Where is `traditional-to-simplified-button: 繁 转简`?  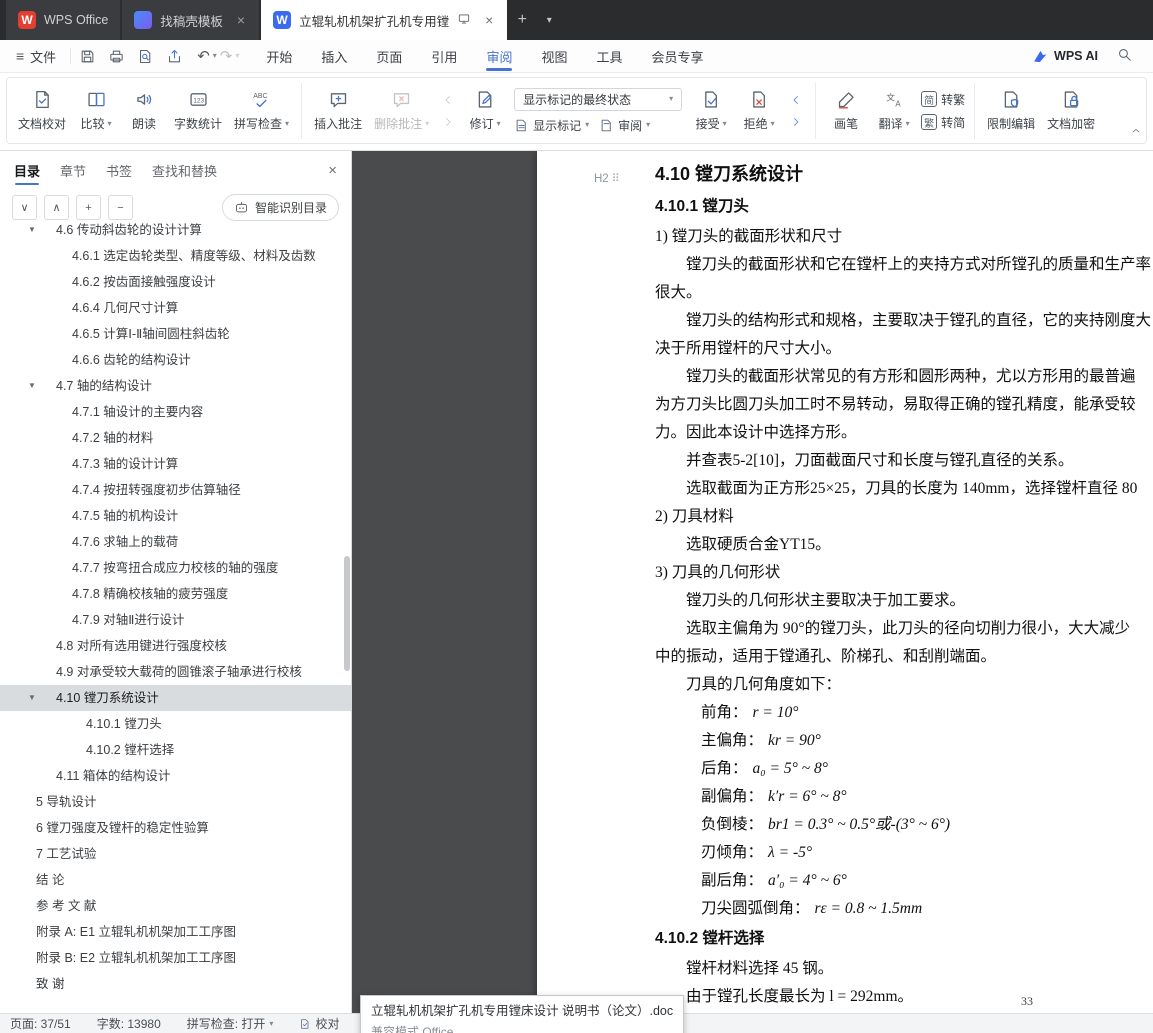
traditional-to-simplified-button: 繁 转简 is located at coordinates (943, 122).